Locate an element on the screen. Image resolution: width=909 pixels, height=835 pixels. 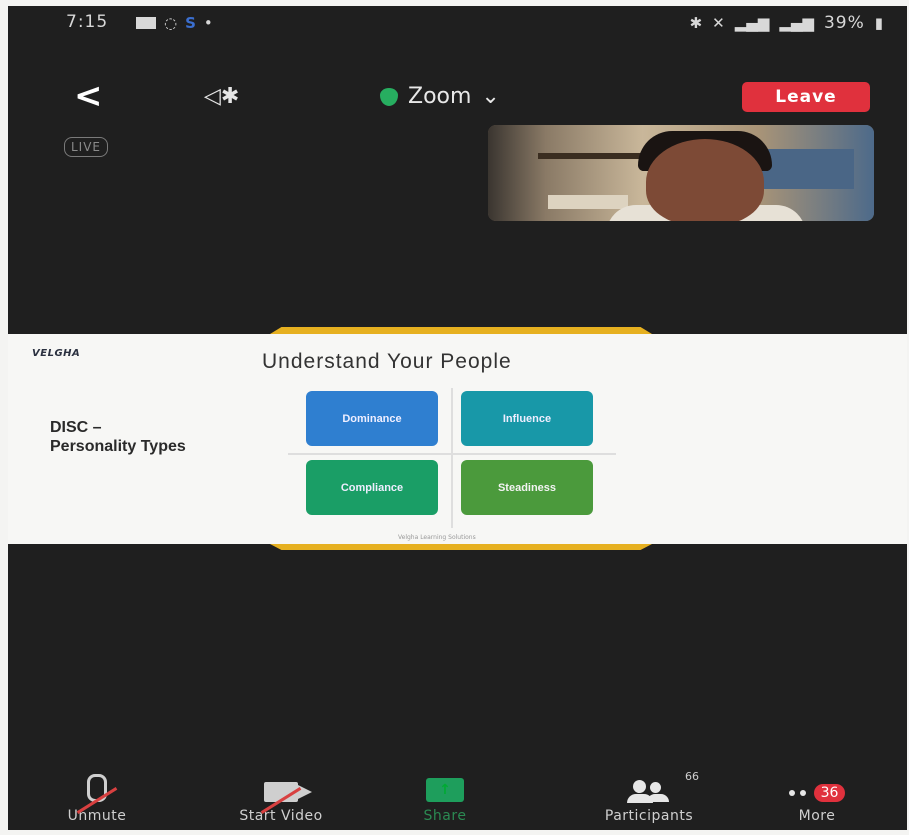
quadrant-influence: Influence is located at coordinates (527, 418).